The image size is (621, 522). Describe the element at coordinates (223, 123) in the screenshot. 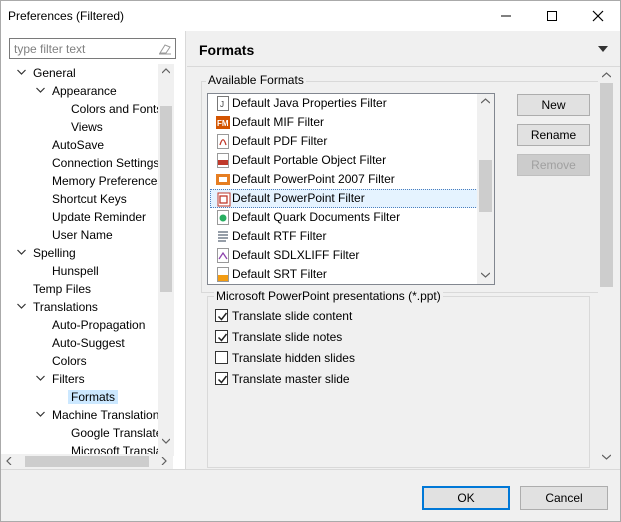

I see `svg-text: FM` at that location.